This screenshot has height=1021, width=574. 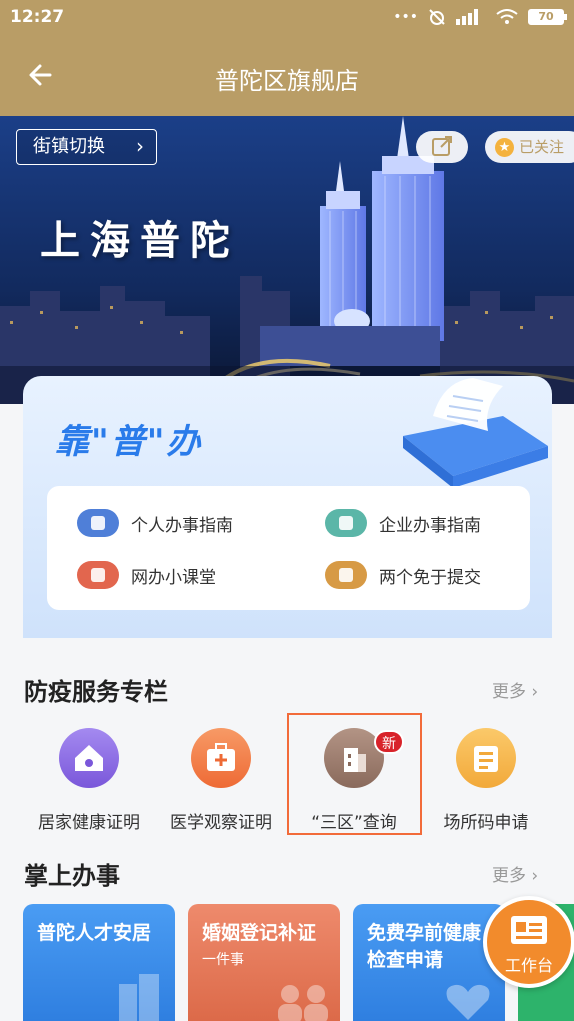 I want to click on star-icon: ★, so click(x=504, y=147).